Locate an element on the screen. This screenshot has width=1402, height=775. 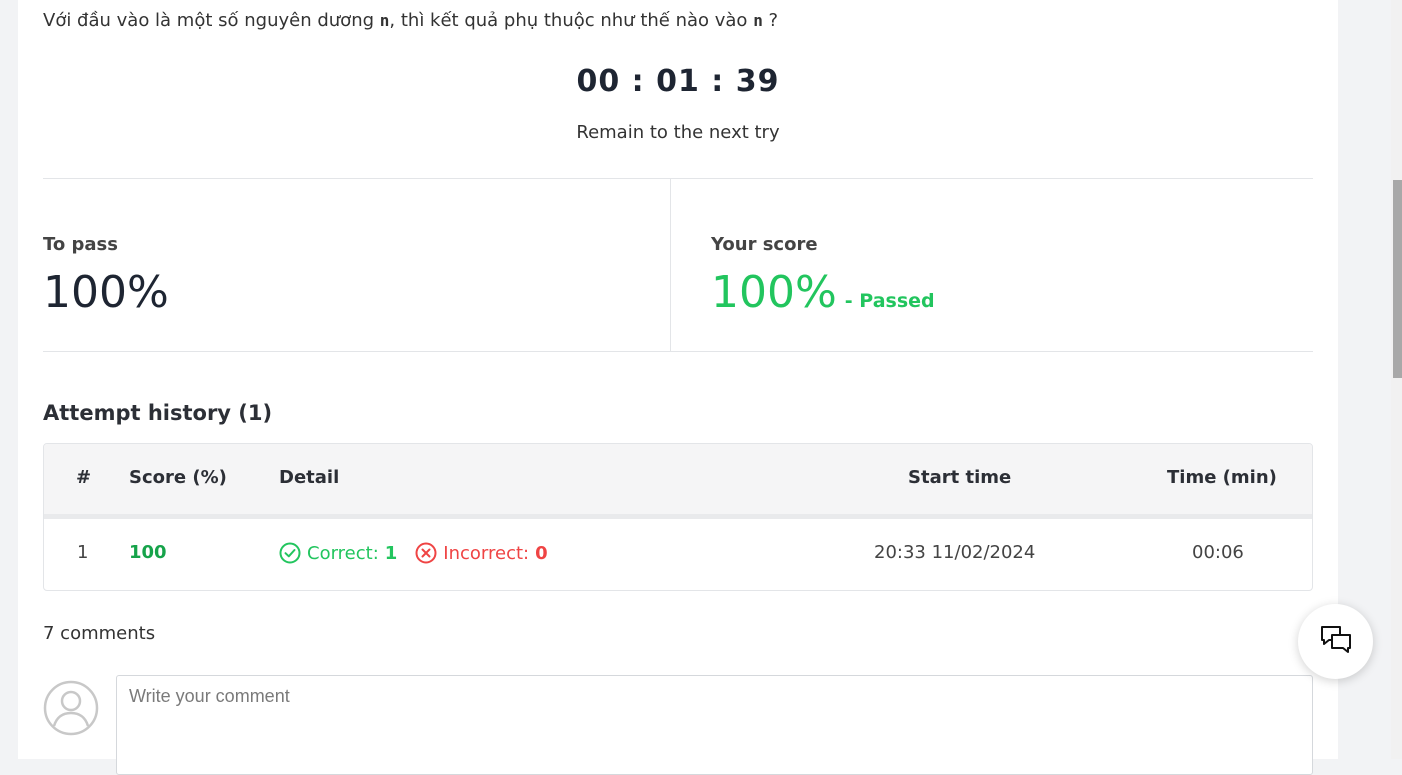
your-score-row: 100% - Passed is located at coordinates (823, 292).